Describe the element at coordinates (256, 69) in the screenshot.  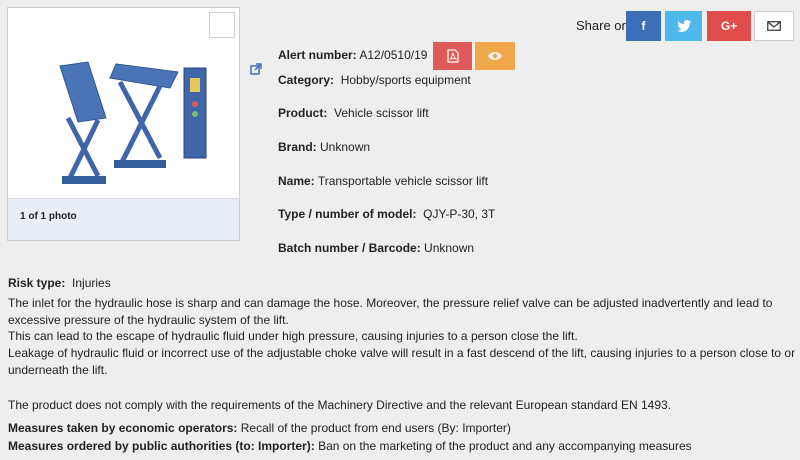
I see `external-link-icon` at that location.